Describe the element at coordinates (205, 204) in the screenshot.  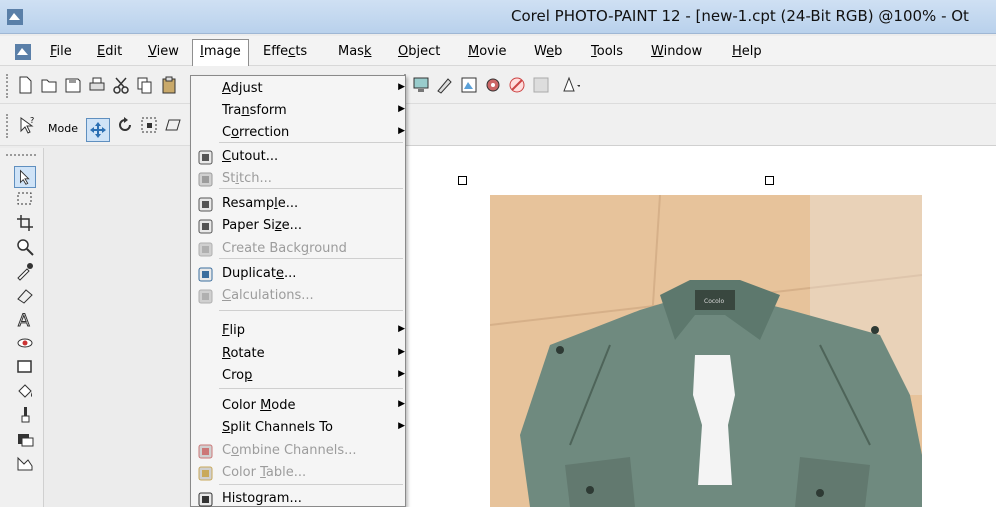
I see `resample-icon` at that location.